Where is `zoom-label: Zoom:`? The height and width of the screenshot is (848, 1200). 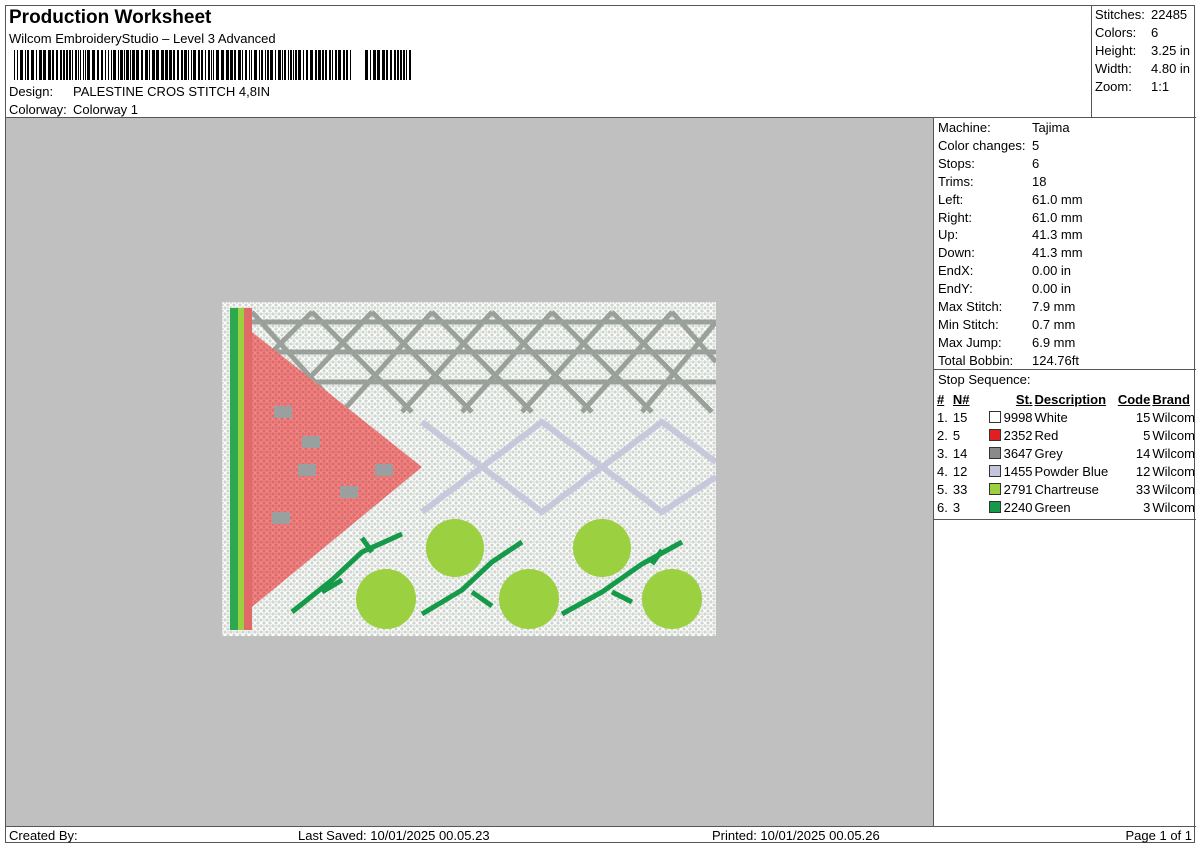 zoom-label: Zoom: is located at coordinates (1113, 86).